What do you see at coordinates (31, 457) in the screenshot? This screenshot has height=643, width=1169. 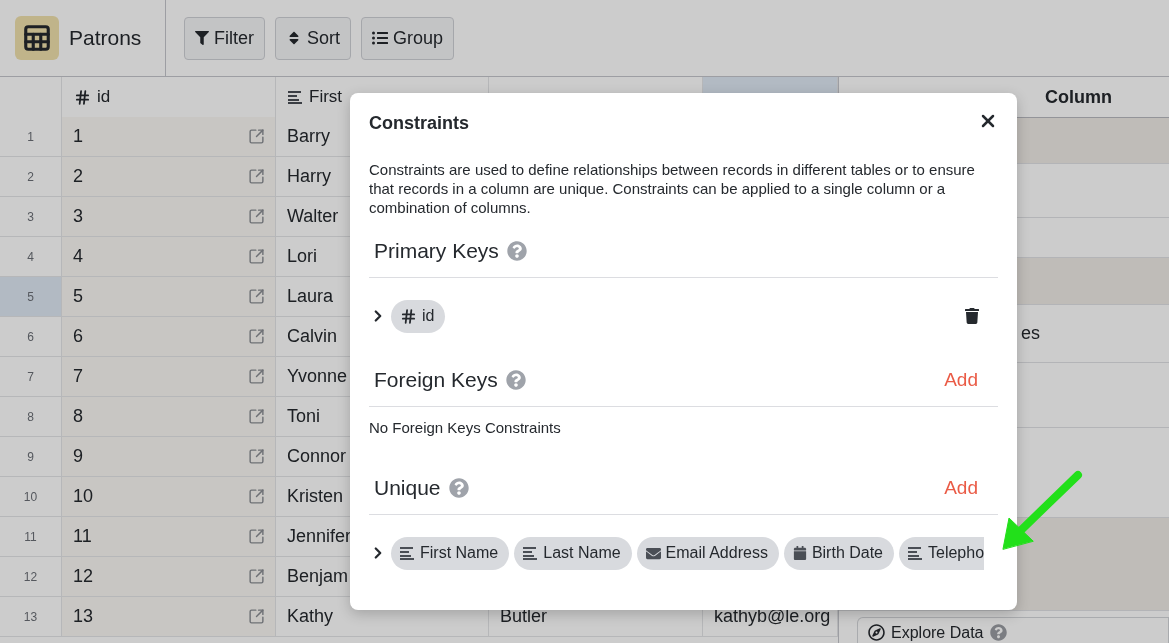 I see `row-number: 9` at bounding box center [31, 457].